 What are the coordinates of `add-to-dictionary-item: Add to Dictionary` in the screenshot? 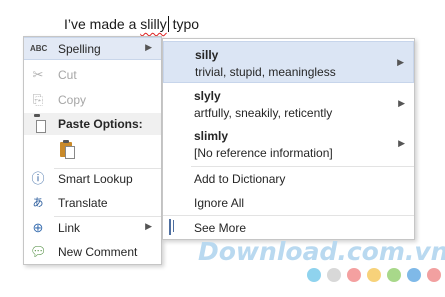 It's located at (288, 179).